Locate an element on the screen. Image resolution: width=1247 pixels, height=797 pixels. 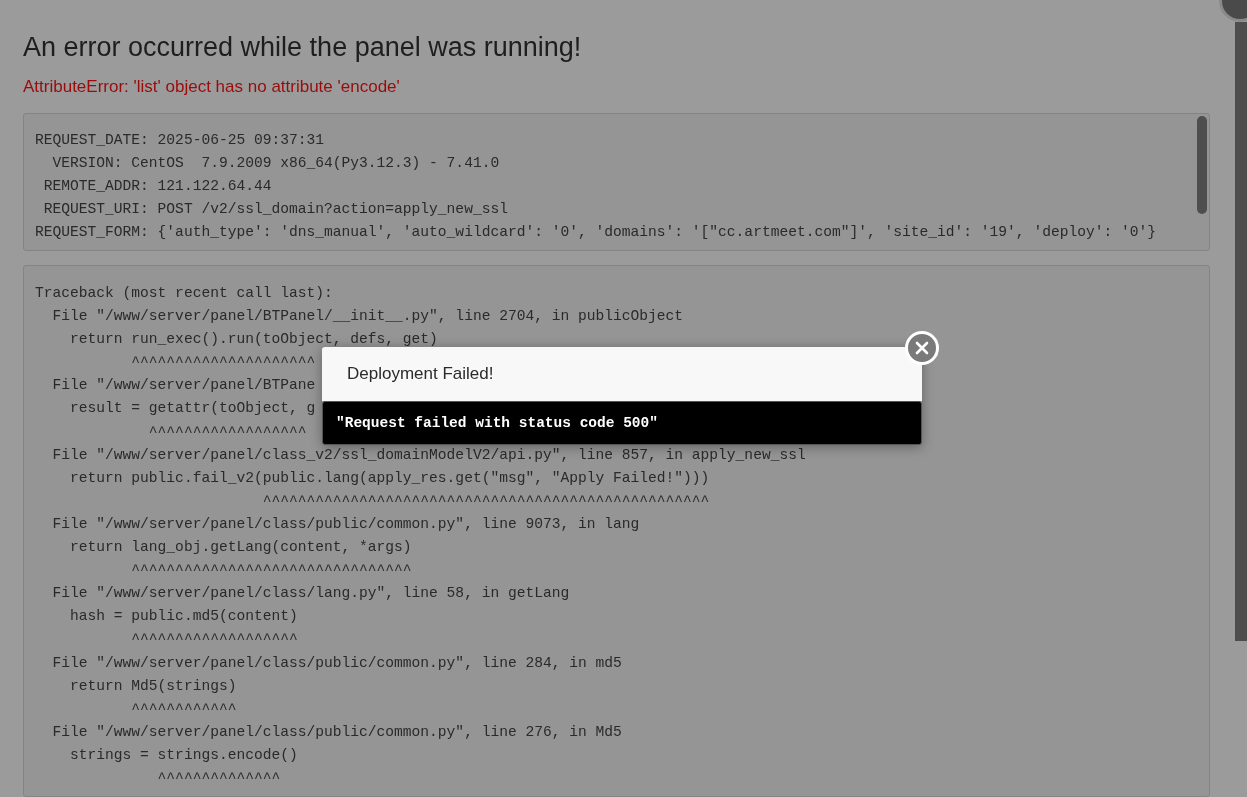
traceback-line: ^^^^^^^^^^^^^^ is located at coordinates (218, 778).